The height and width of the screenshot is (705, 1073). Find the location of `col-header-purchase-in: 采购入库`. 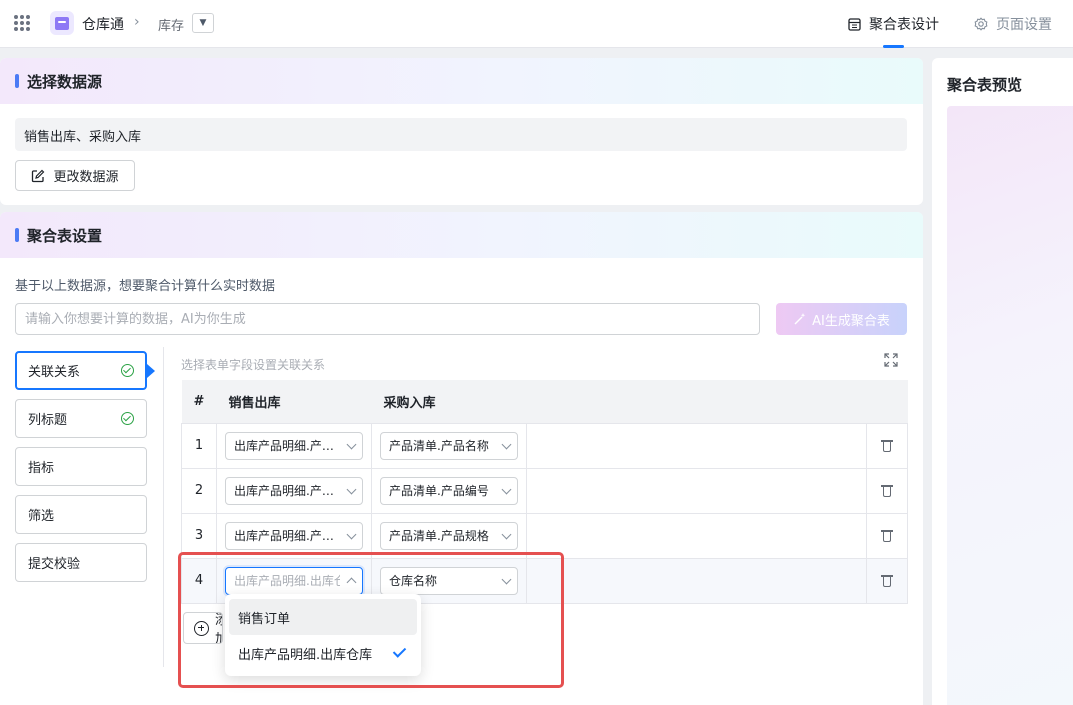

col-header-purchase-in: 采购入库 is located at coordinates (449, 401).